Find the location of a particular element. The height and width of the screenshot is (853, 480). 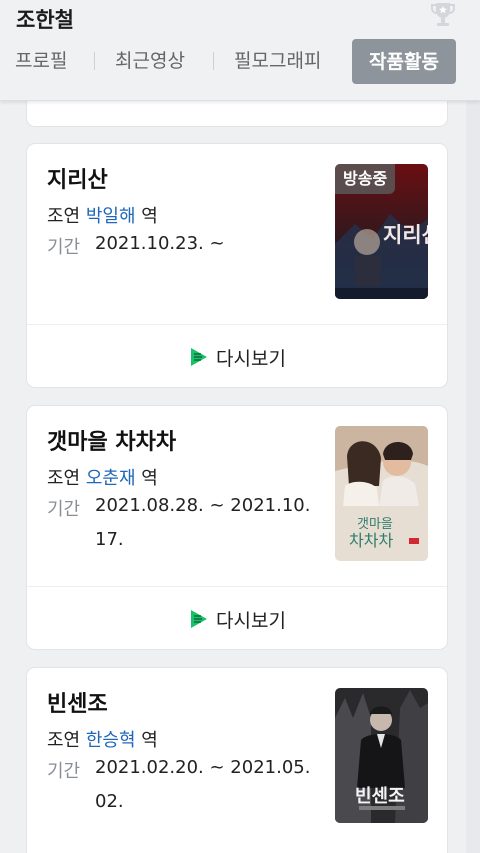

jirisan-poster: 지리산 방송중 is located at coordinates (381, 231).